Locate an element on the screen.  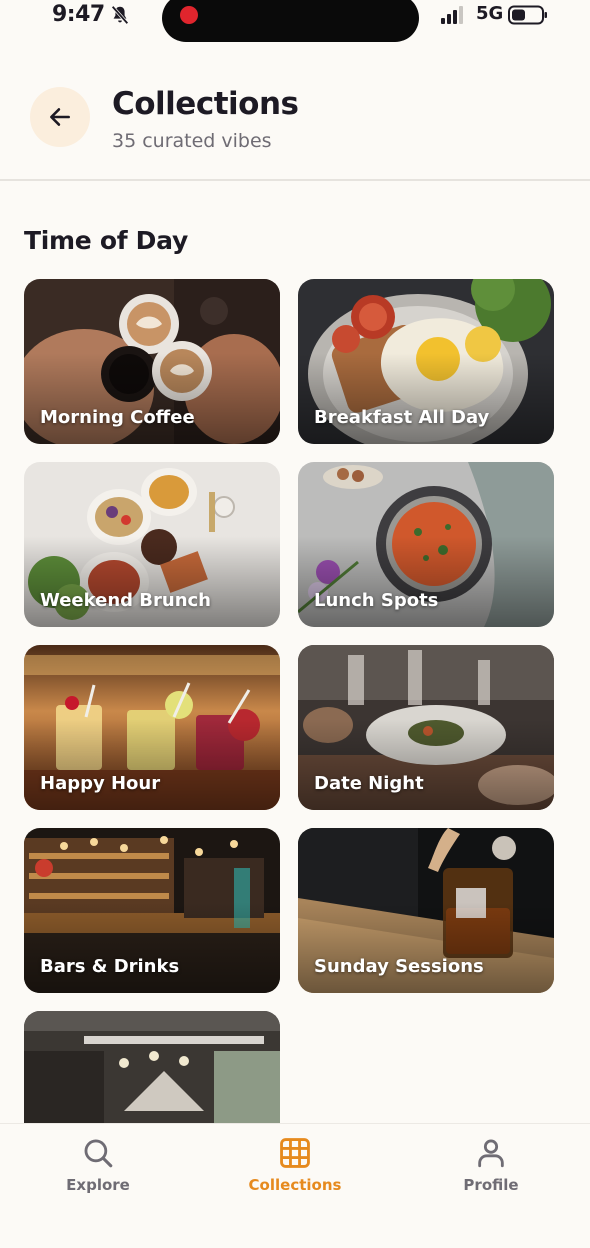
collection-card-morning-coffee: Morning Coffee is located at coordinates (152, 361).